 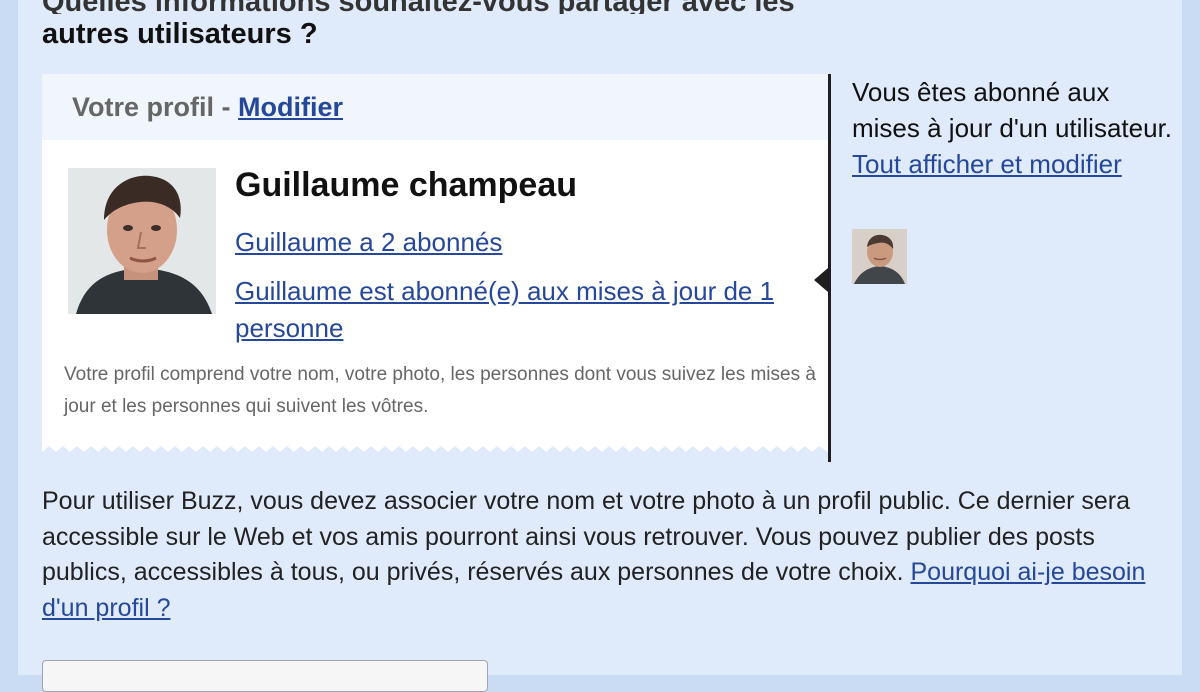 I want to click on profile-photo, so click(x=142, y=241).